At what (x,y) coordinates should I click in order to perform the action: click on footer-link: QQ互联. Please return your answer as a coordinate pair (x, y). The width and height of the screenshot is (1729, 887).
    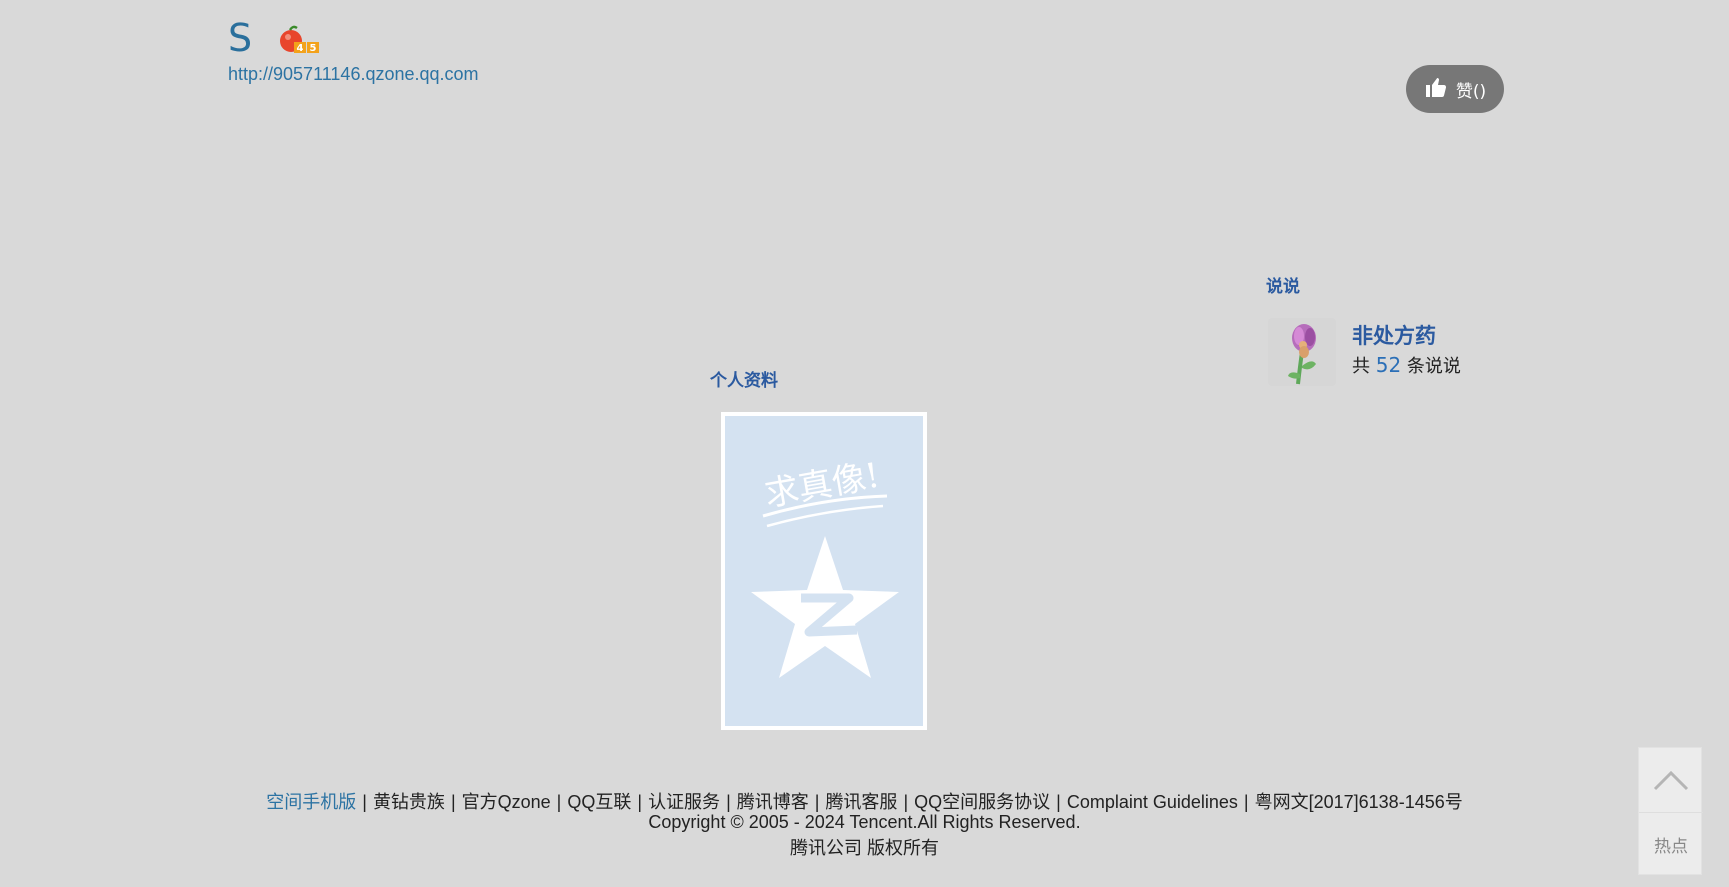
    Looking at the image, I should click on (599, 802).